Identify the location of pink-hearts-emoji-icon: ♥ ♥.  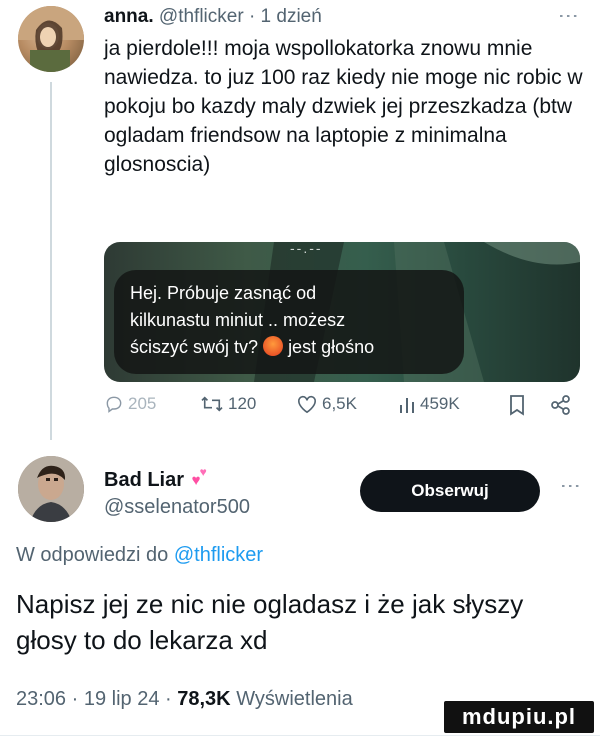
(199, 477).